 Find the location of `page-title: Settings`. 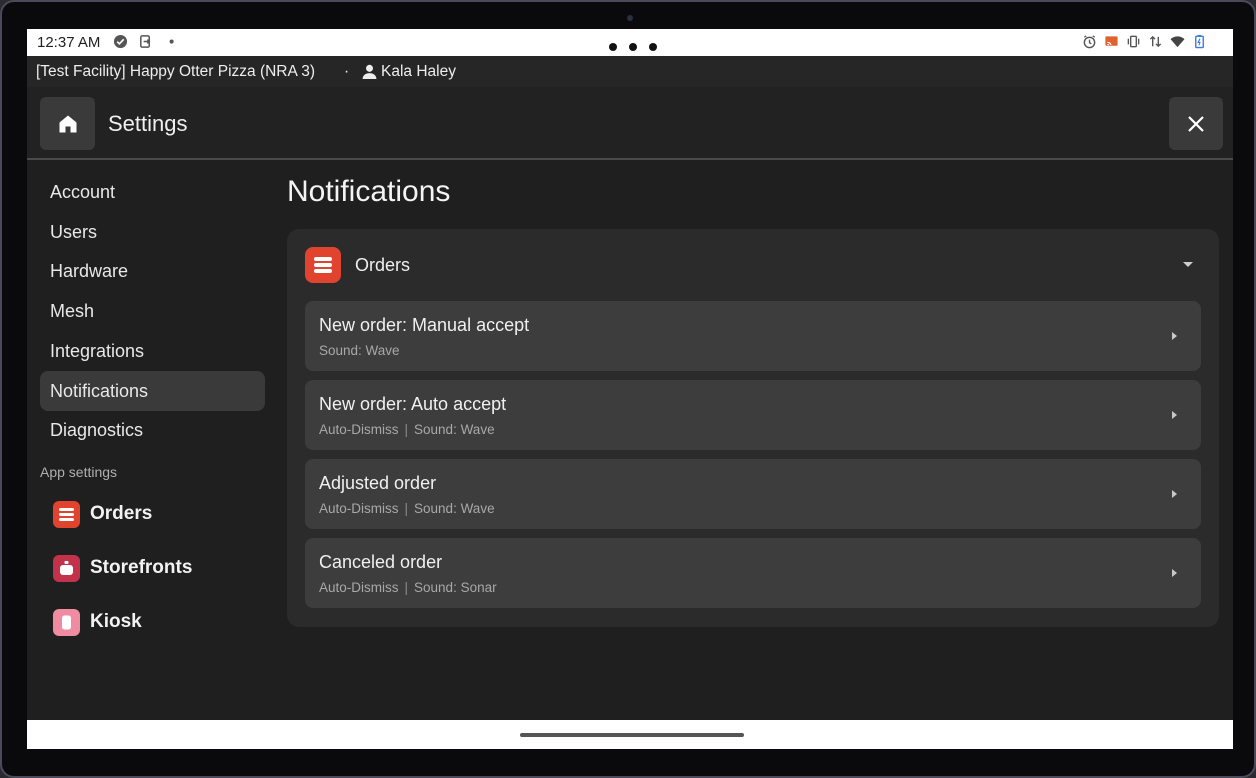

page-title: Settings is located at coordinates (148, 123).